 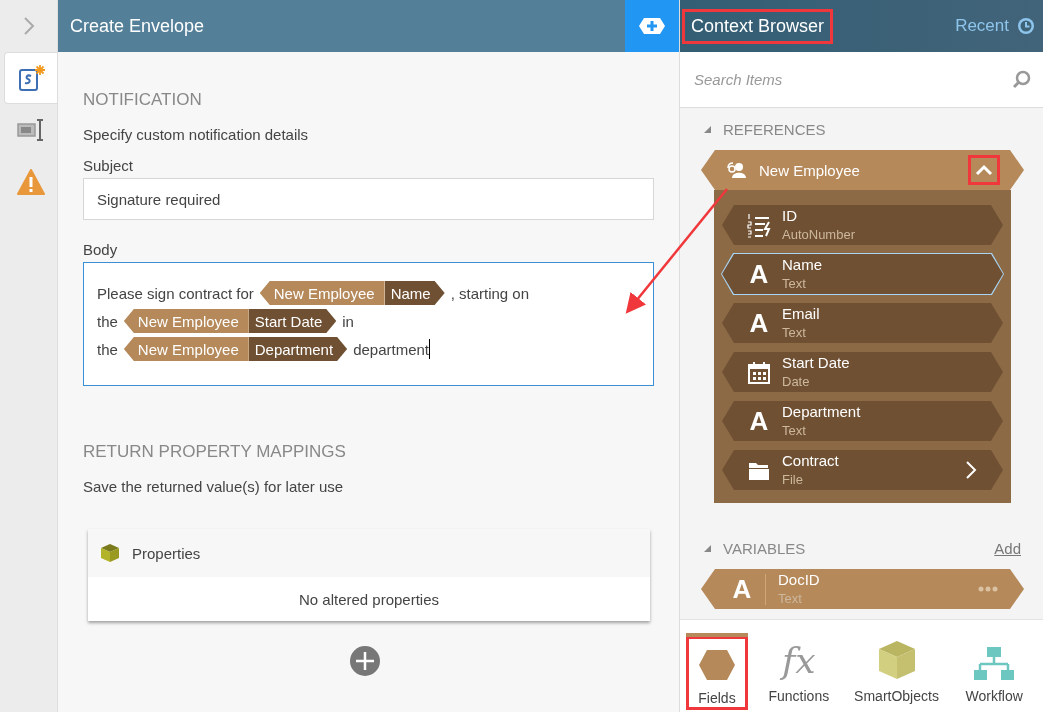 I want to click on search-input: Search Items, so click(x=853, y=79).